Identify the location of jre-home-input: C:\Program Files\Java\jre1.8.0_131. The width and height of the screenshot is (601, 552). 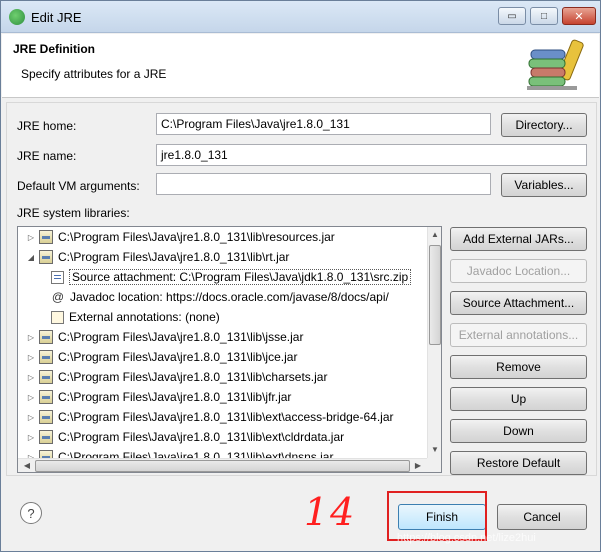
(323, 124).